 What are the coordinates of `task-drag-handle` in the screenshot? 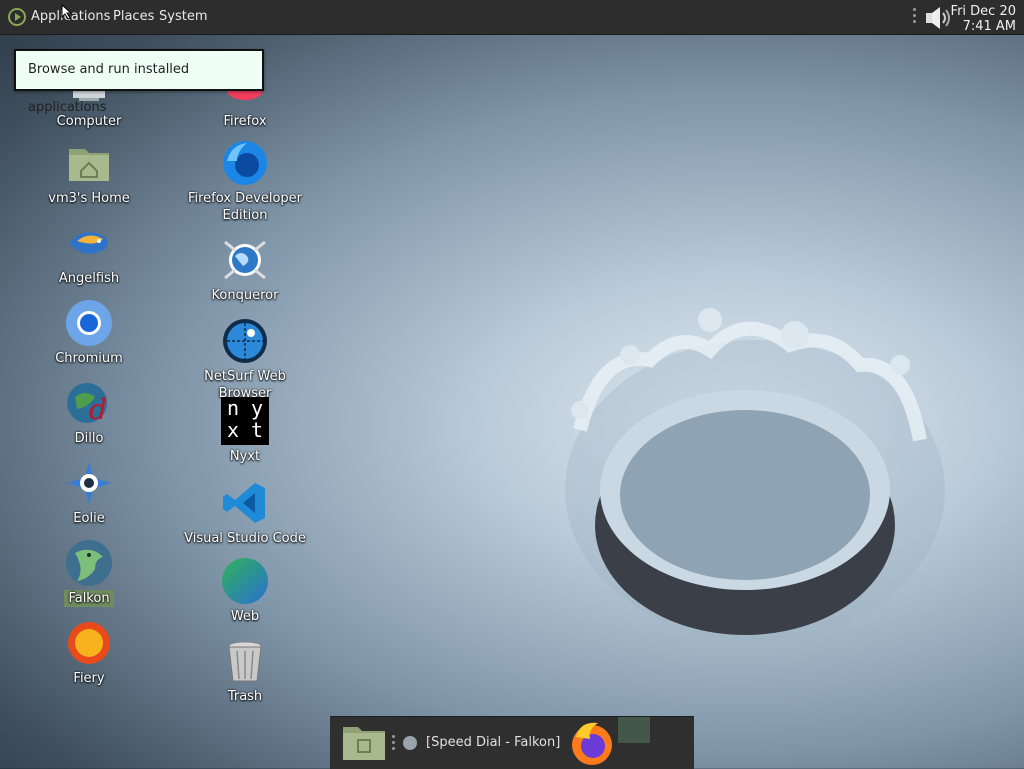 It's located at (394, 742).